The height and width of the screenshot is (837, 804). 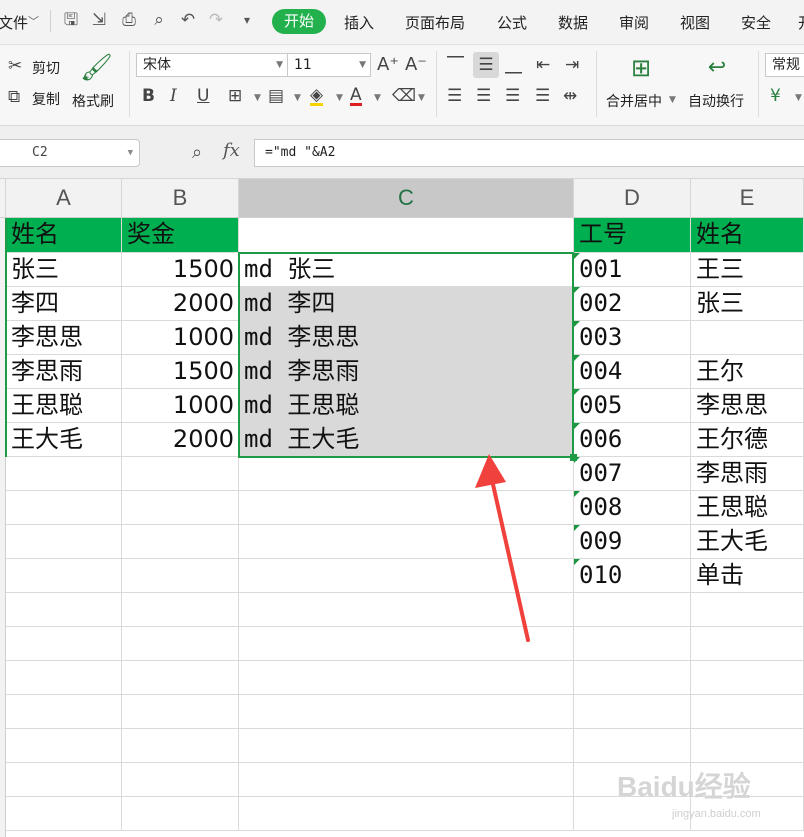 I want to click on cell-c4: md 李思思, so click(x=406, y=338).